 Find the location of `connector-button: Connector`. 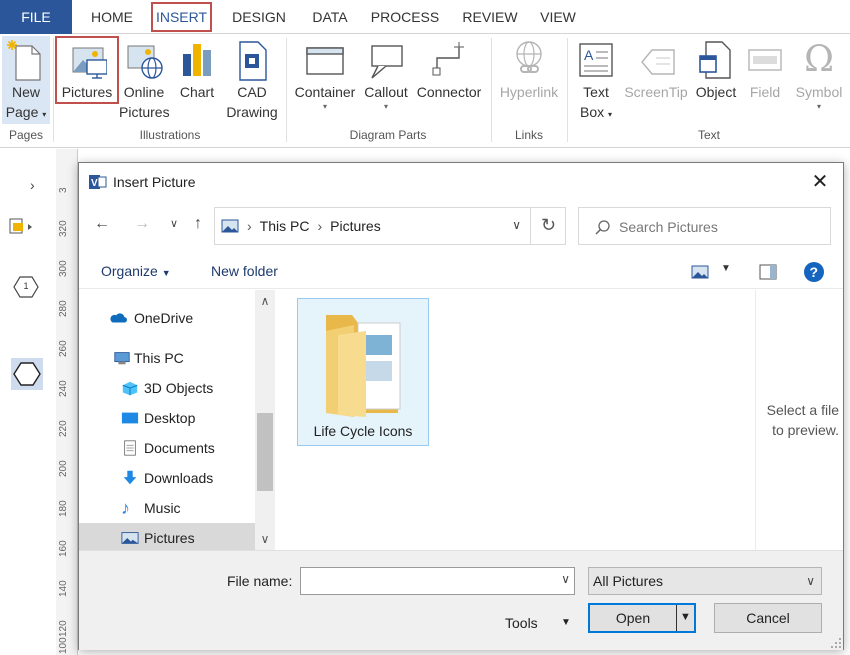

connector-button: Connector is located at coordinates (449, 79).